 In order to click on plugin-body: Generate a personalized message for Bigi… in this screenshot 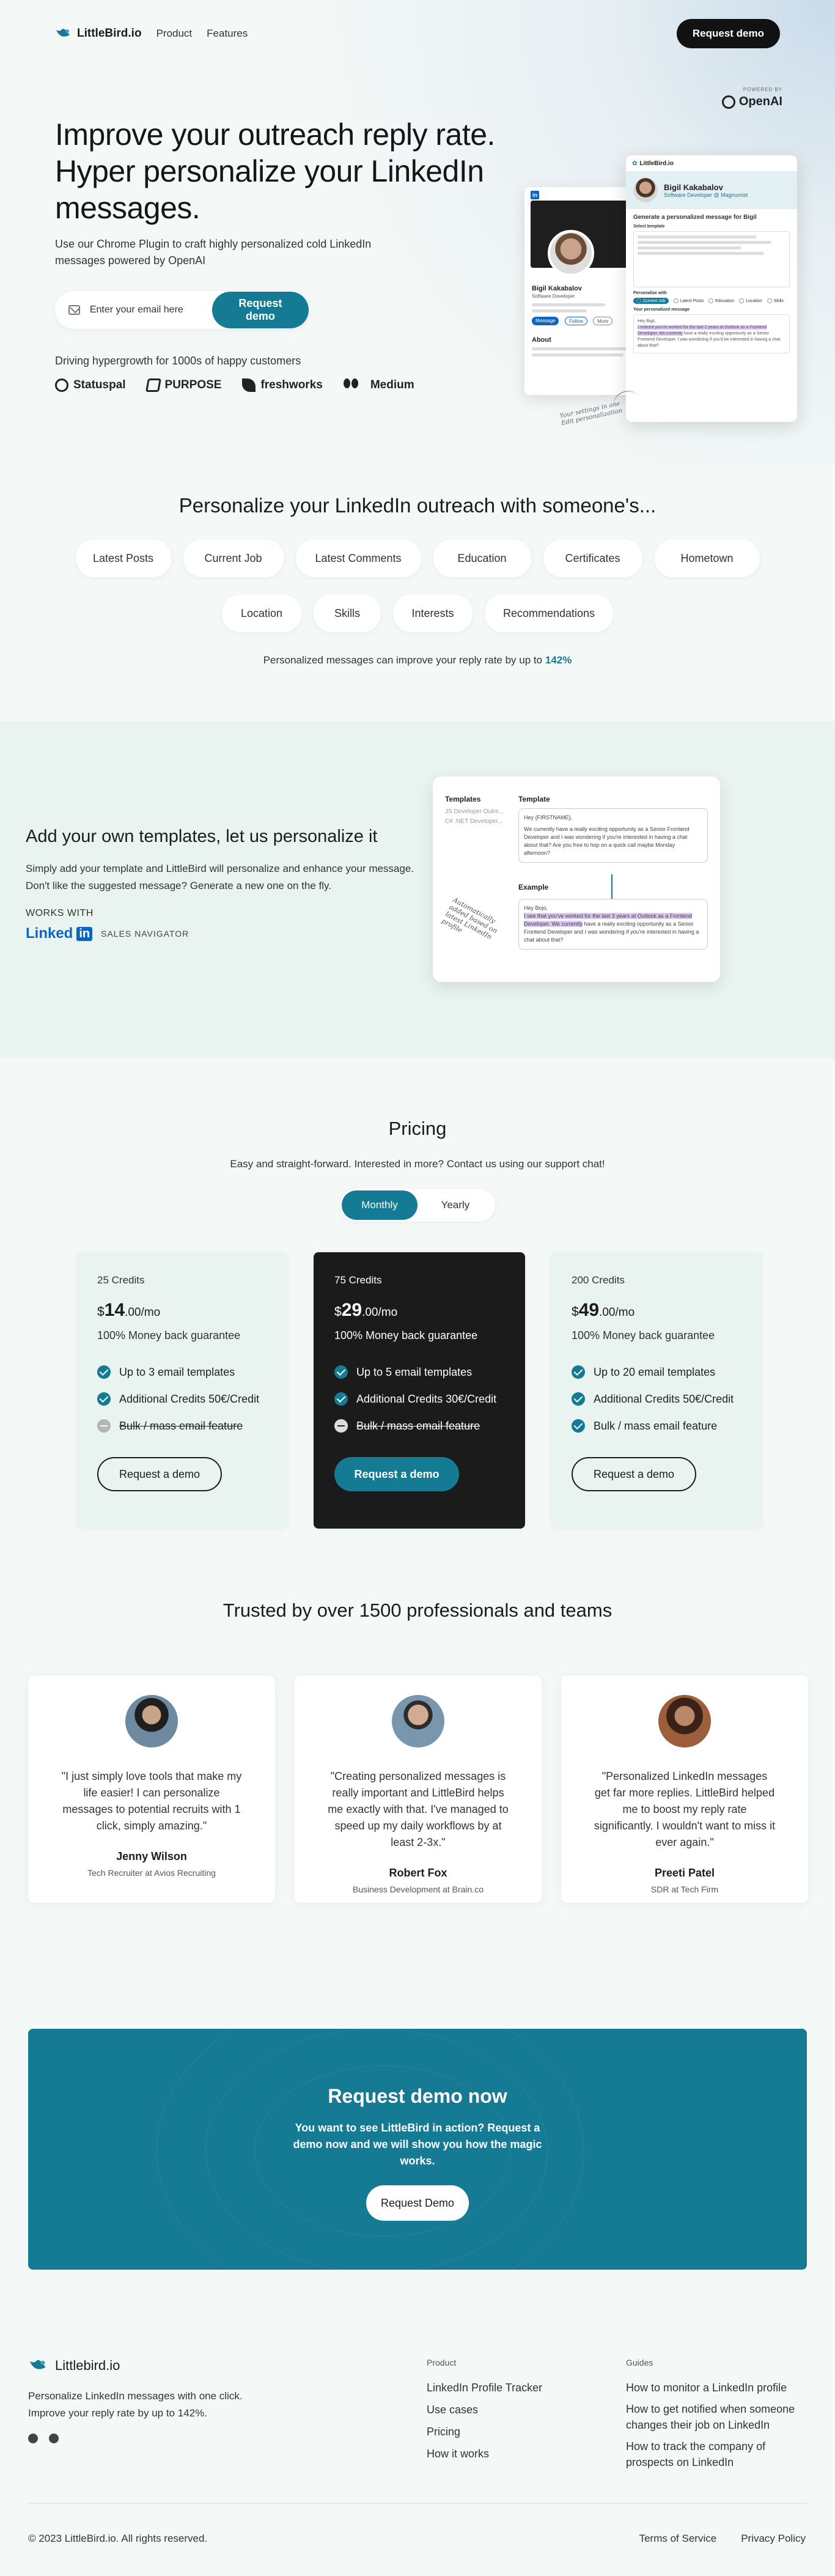, I will do `click(711, 283)`.